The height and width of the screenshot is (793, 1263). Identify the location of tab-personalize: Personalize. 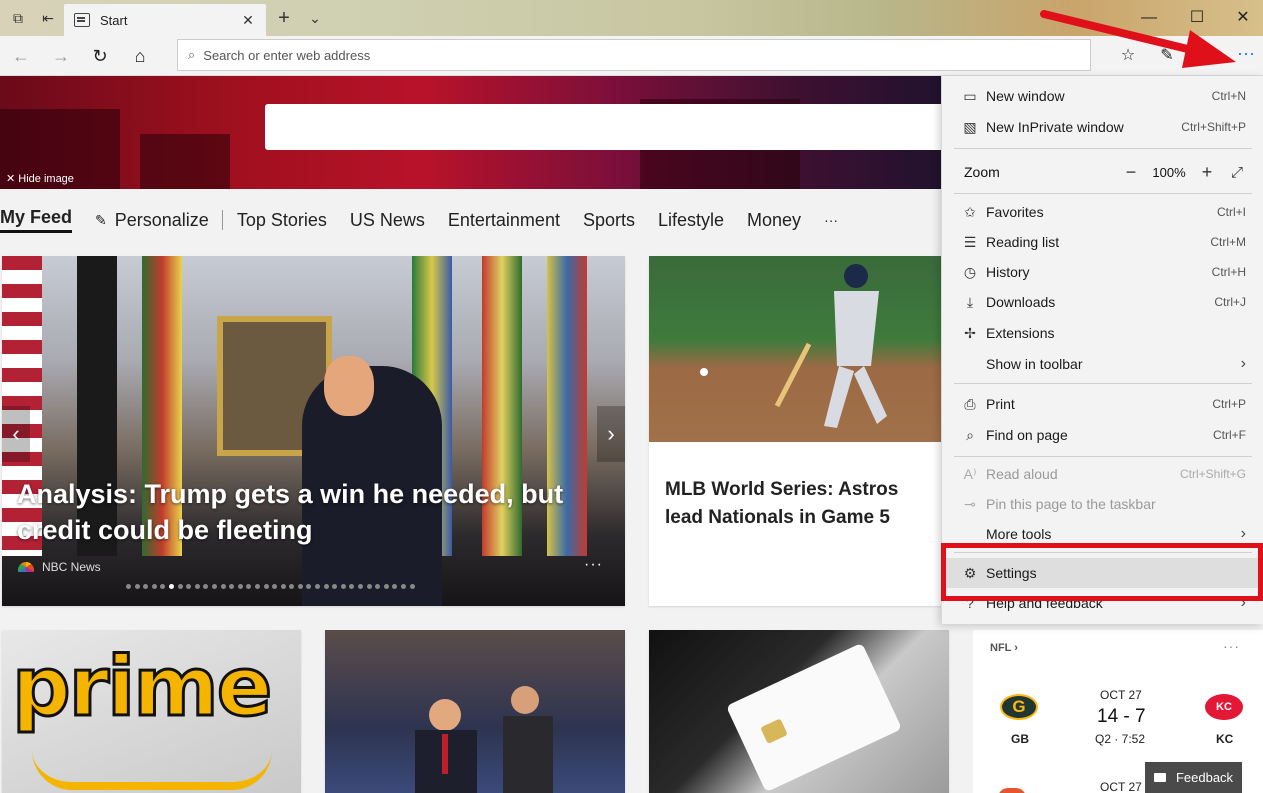
(162, 220).